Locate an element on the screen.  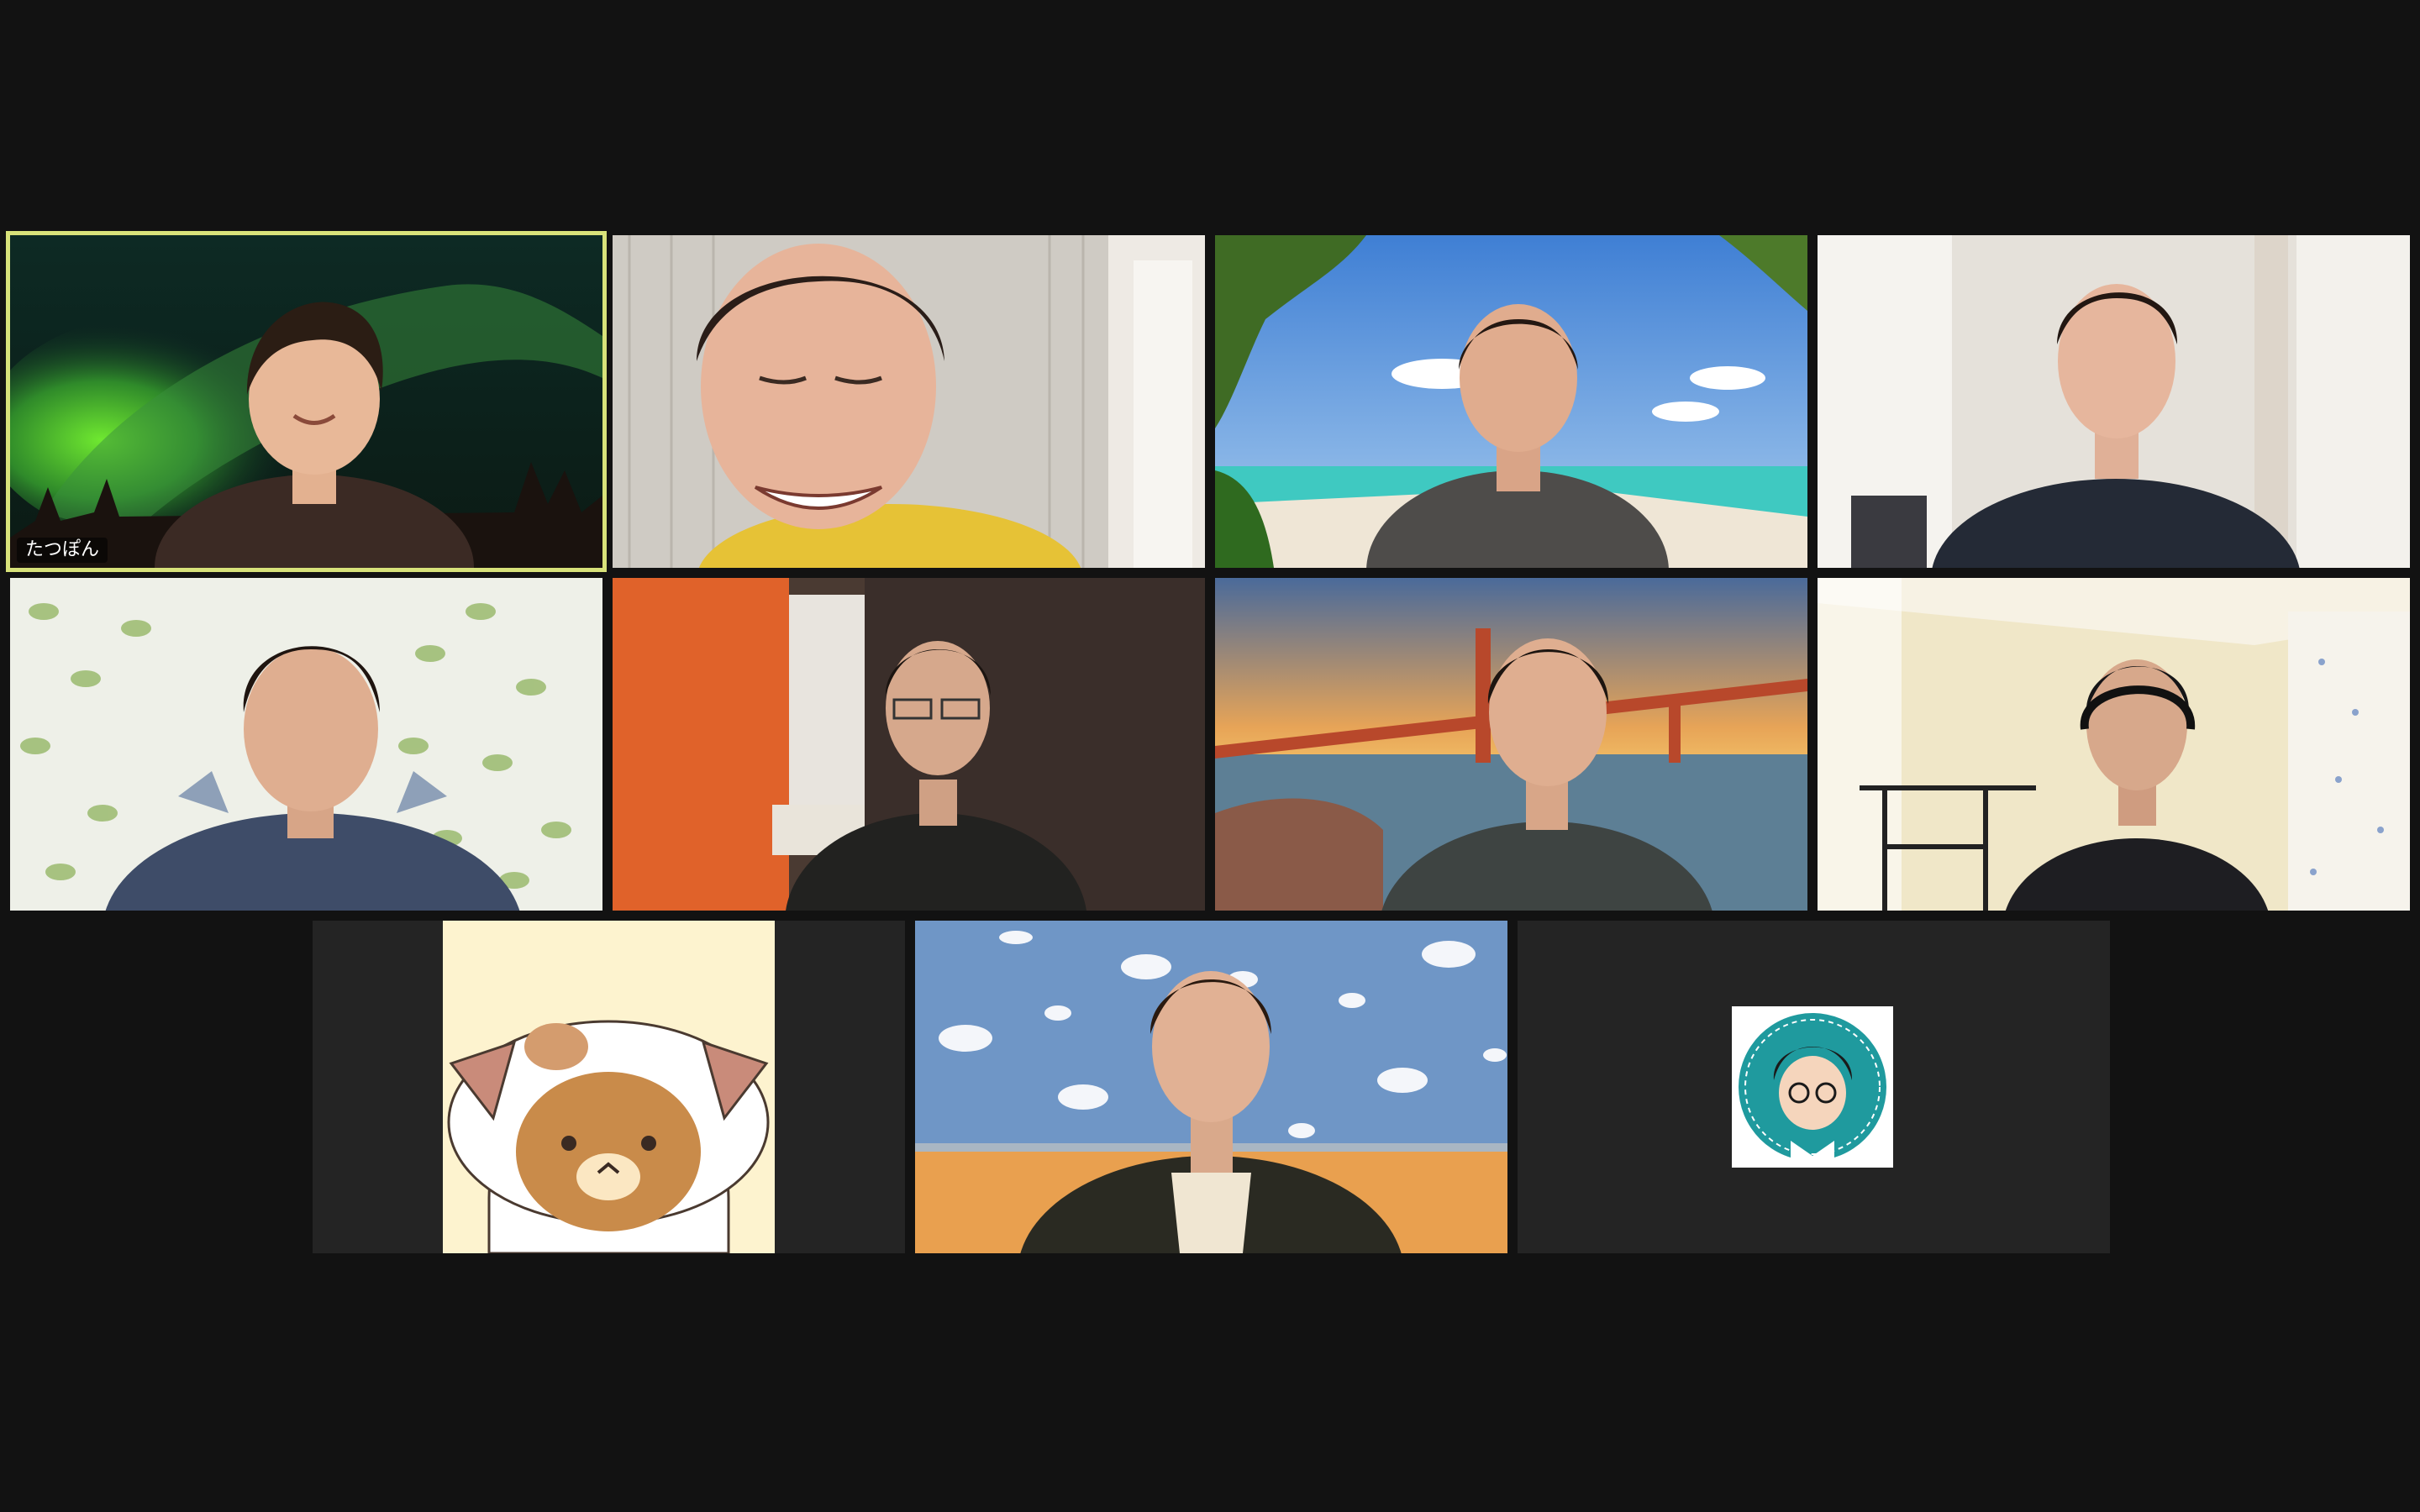
leaf-curtain-background is located at coordinates (306, 744).